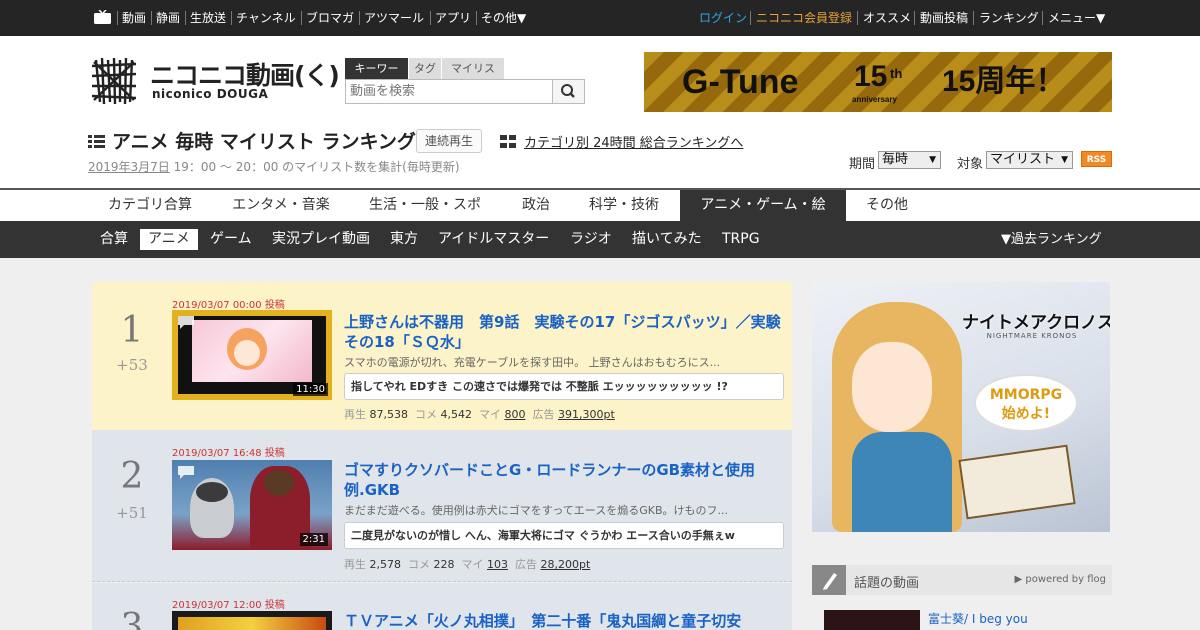 The height and width of the screenshot is (630, 1200). What do you see at coordinates (887, 583) in the screenshot?
I see `hot-videos-title: 話題の動画` at bounding box center [887, 583].